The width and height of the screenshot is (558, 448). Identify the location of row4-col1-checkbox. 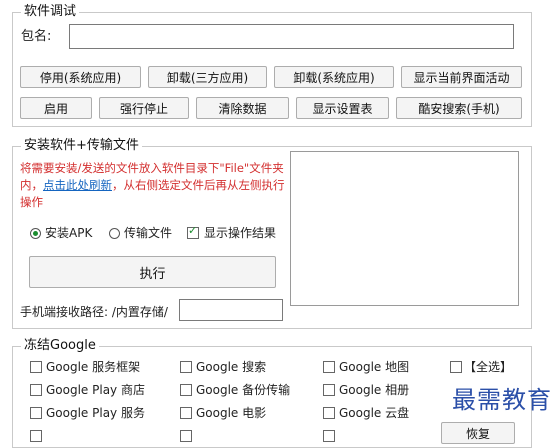
(36, 436).